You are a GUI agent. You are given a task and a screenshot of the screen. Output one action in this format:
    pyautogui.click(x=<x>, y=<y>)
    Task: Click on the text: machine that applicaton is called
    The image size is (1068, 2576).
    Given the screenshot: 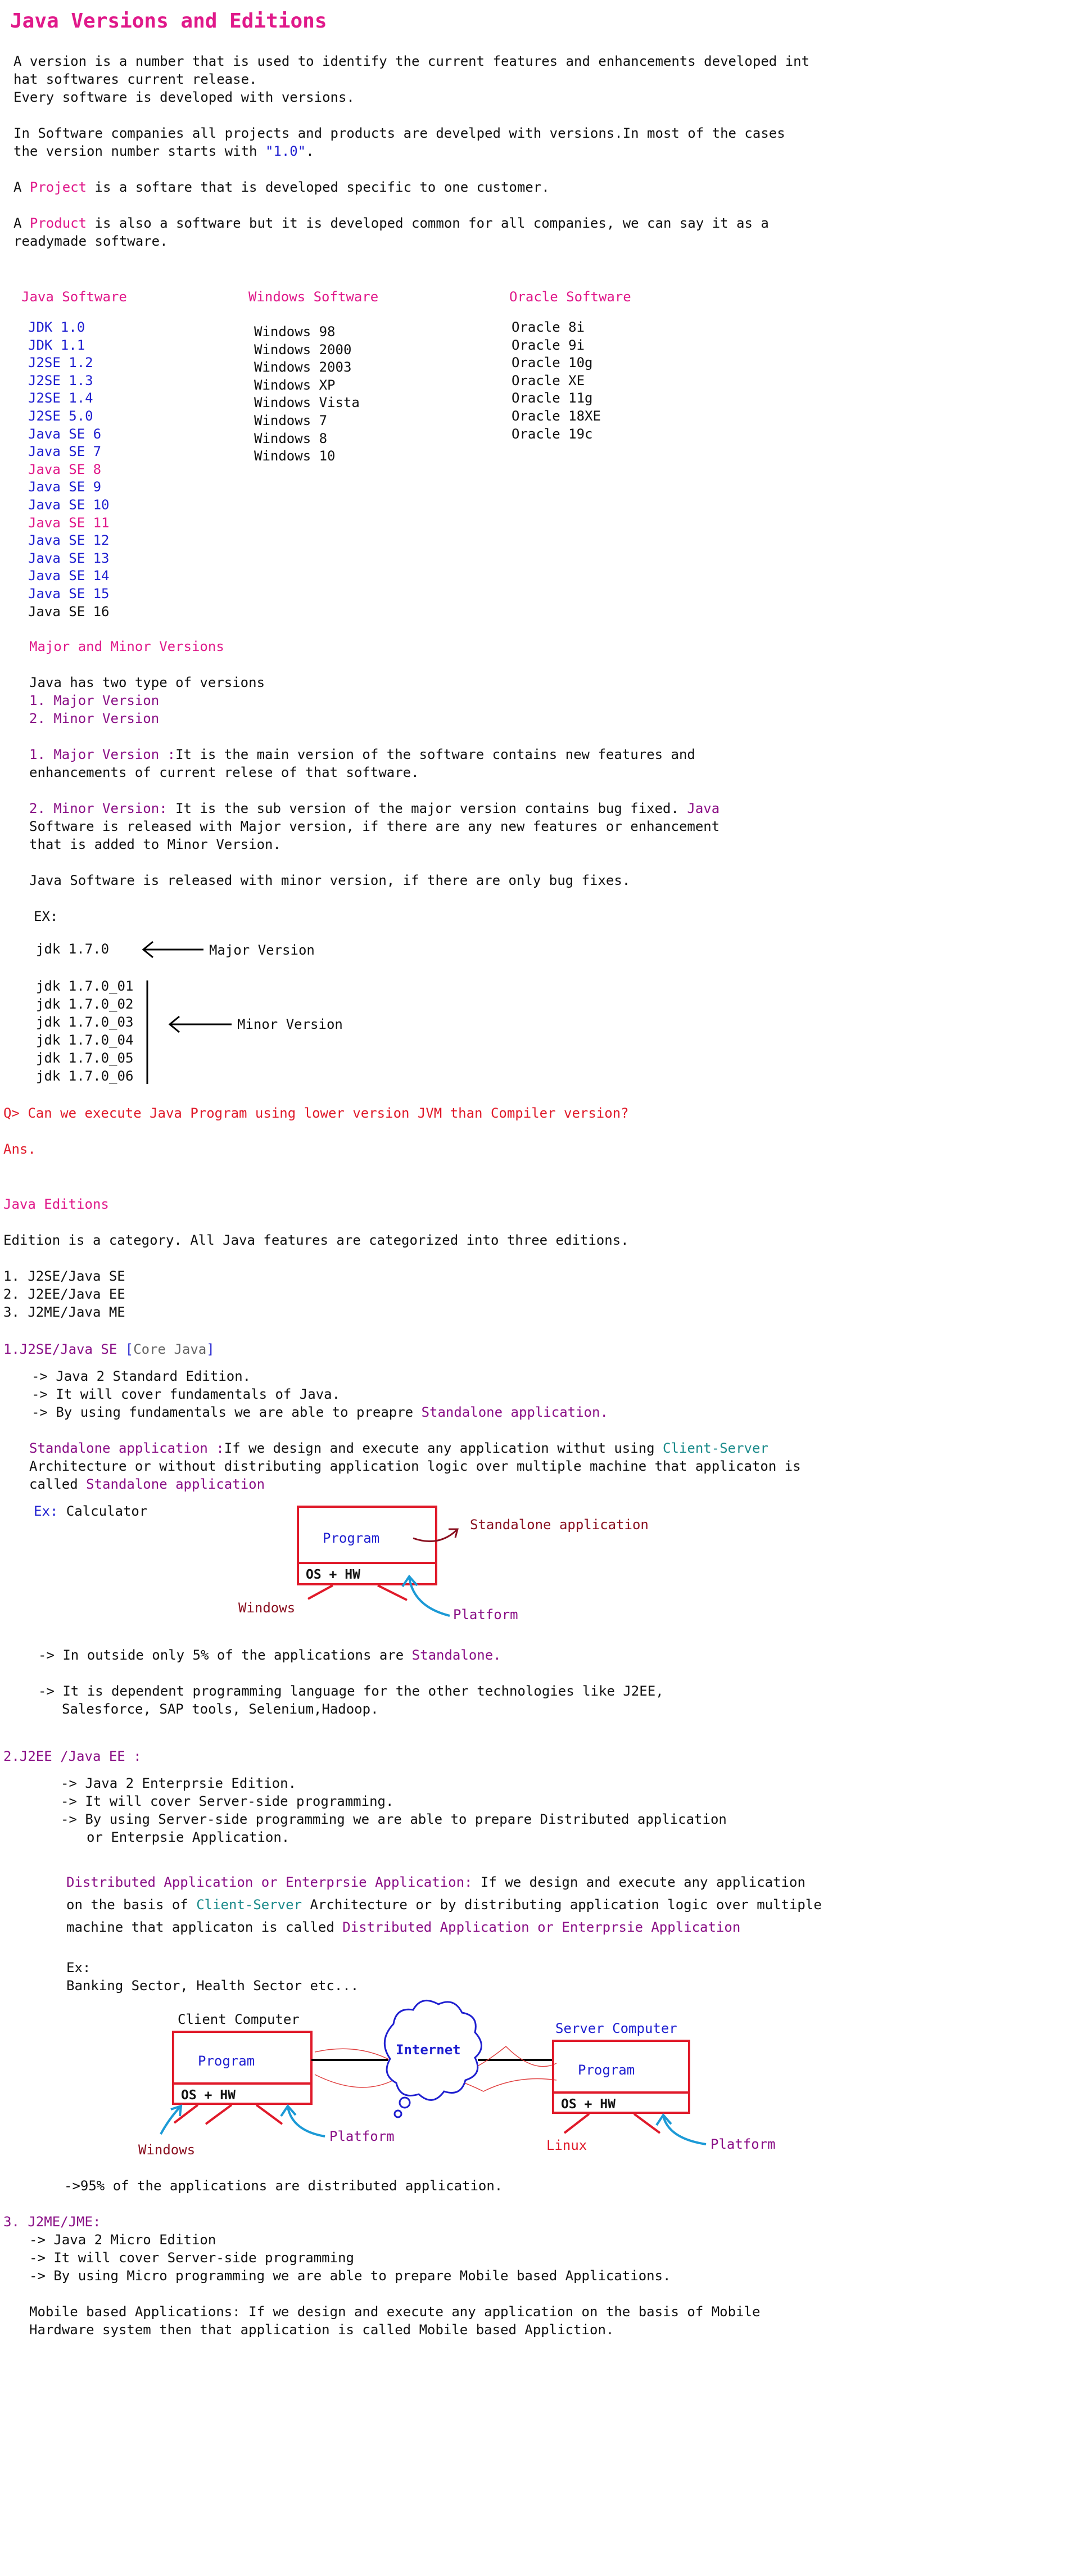 What is the action you would take?
    pyautogui.click(x=204, y=1927)
    